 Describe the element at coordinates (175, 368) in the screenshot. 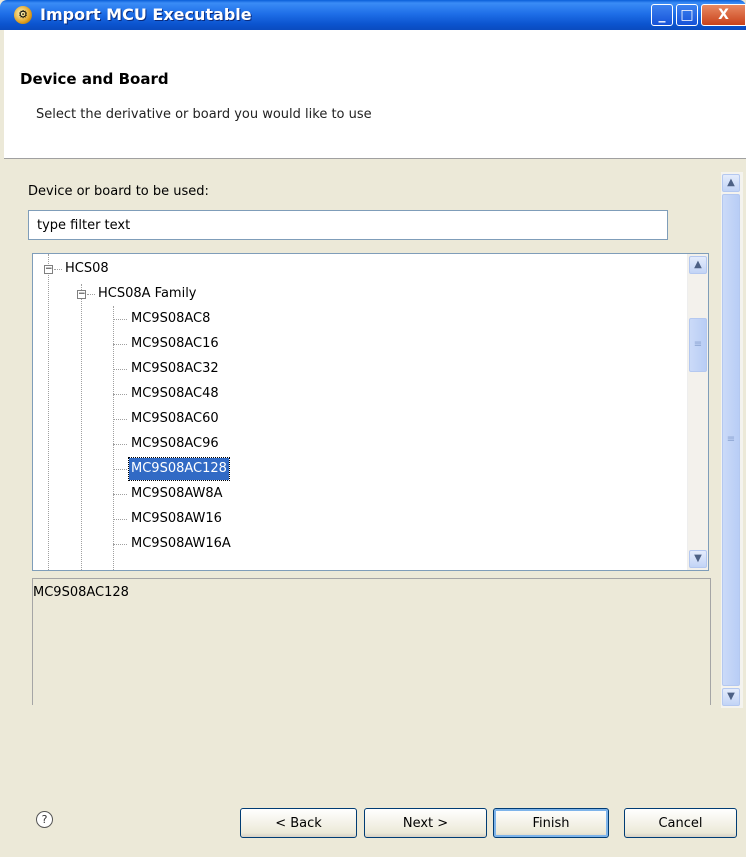

I see `tree-item-label: MC9S08AC32` at that location.